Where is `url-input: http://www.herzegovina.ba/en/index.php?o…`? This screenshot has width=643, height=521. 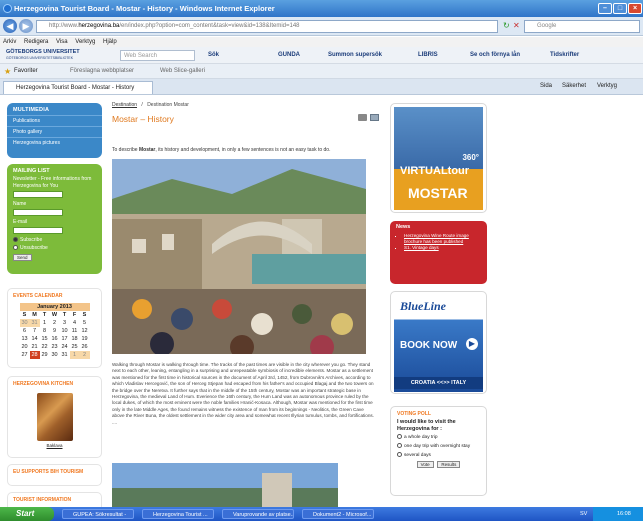
url-input: http://www.herzegovina.ba/en/index.php?o… is located at coordinates (267, 26).